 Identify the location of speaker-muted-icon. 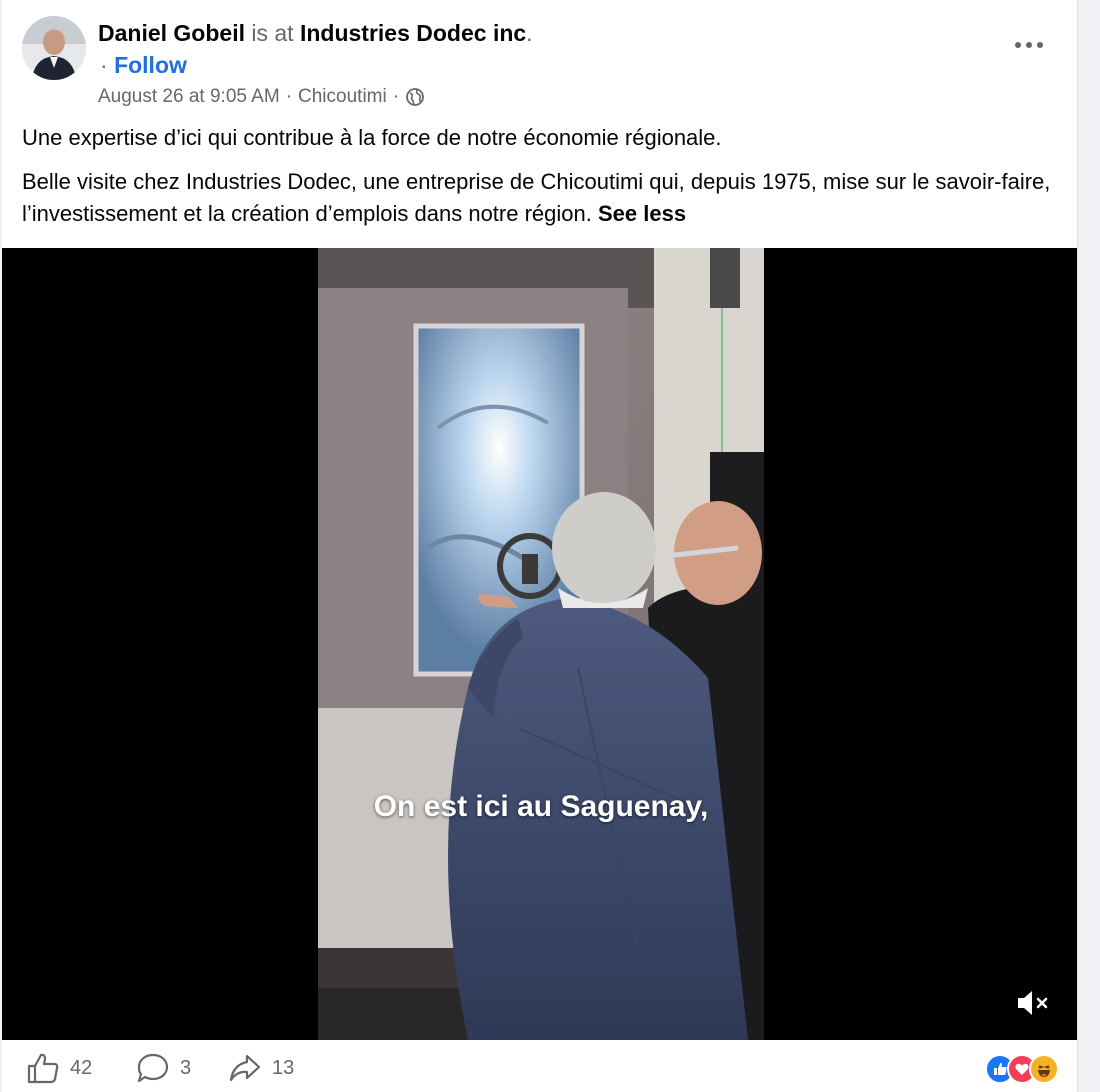
(1033, 1003).